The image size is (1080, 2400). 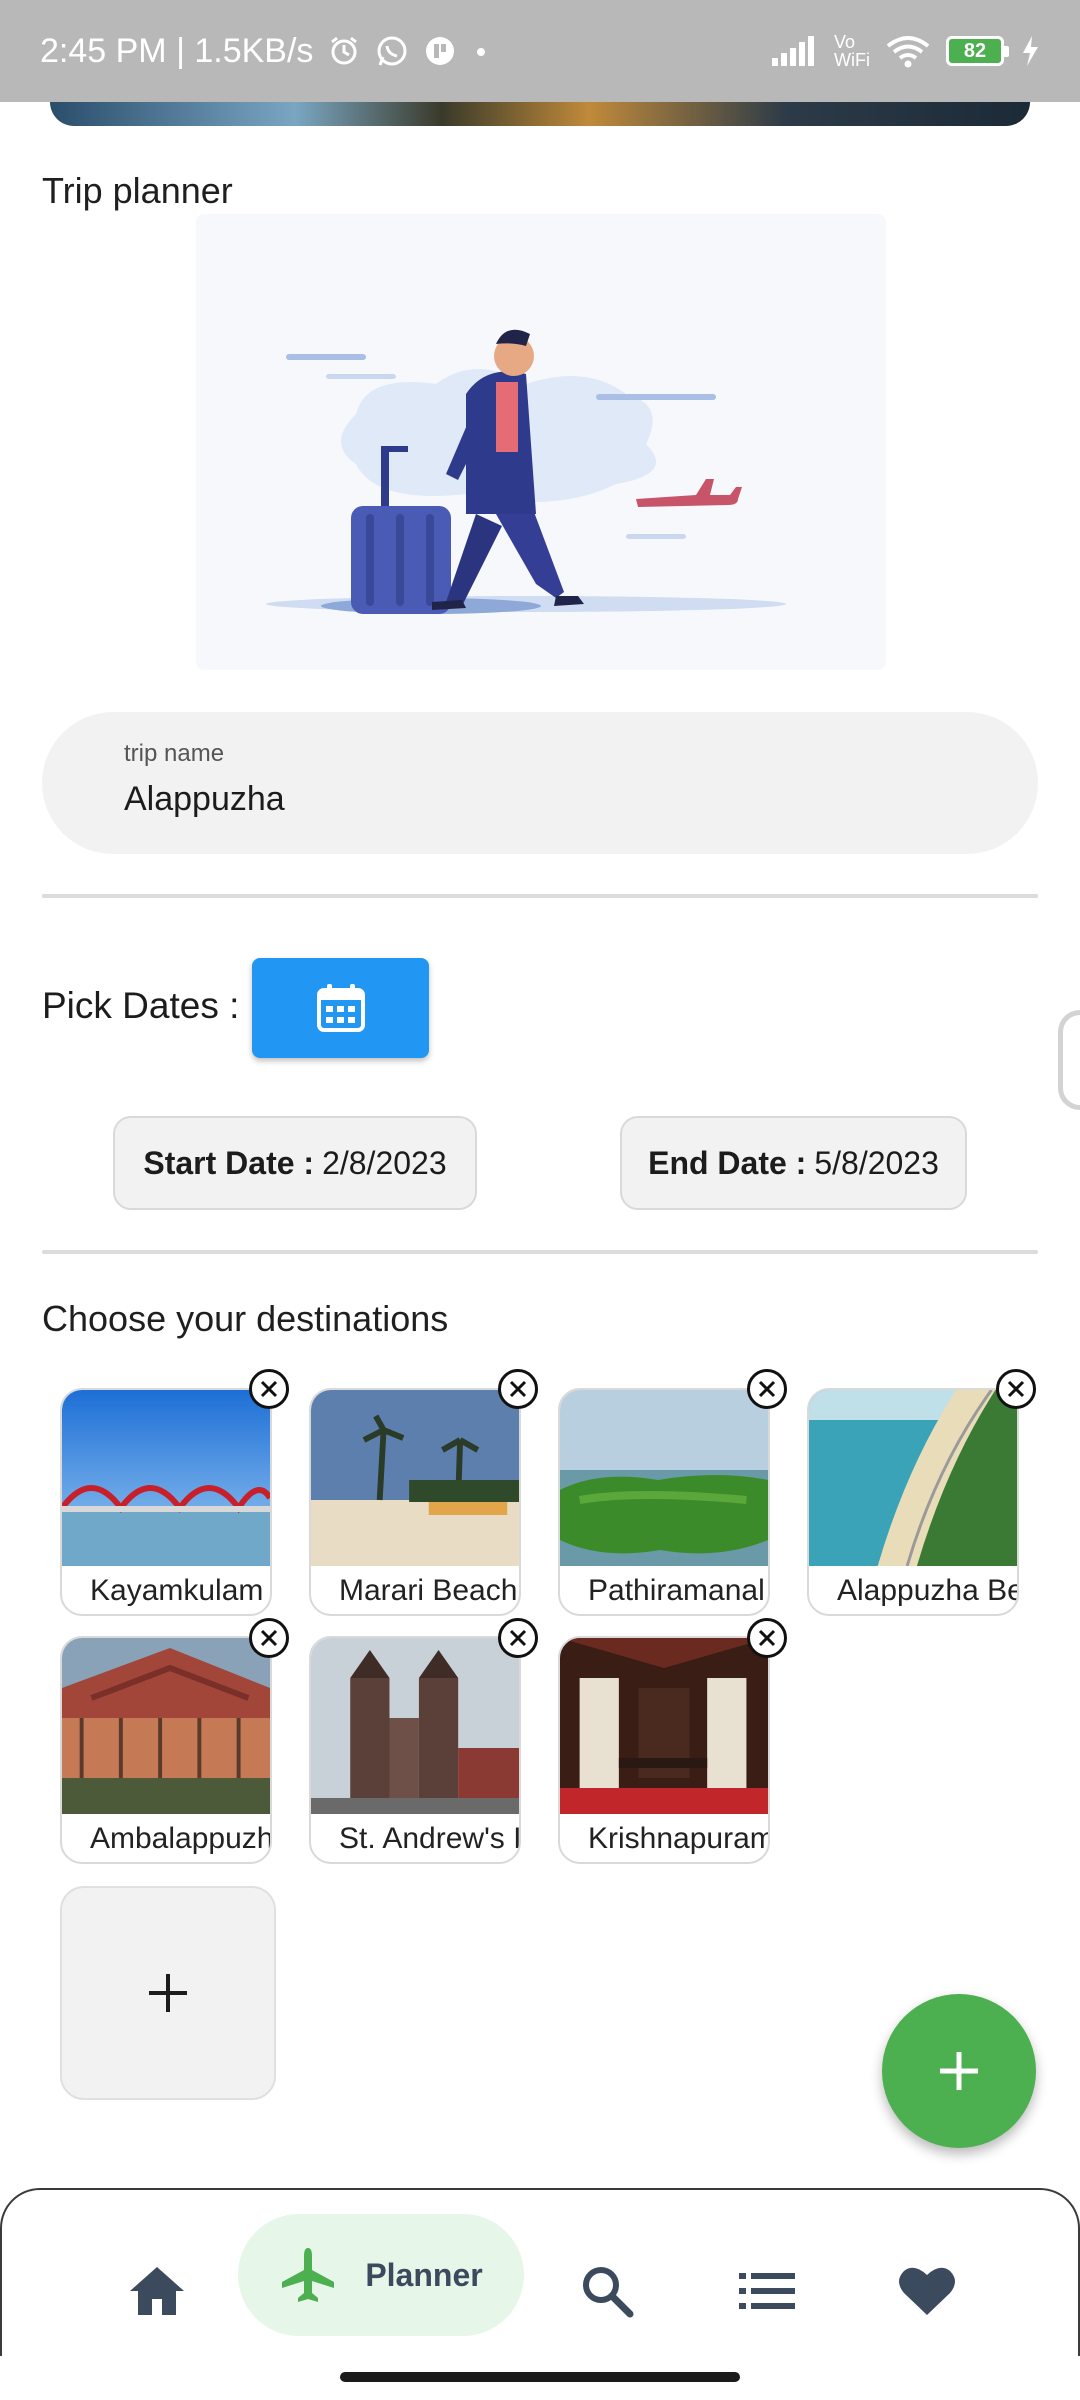 I want to click on destinations-title: Choose your destinations, so click(x=245, y=1318).